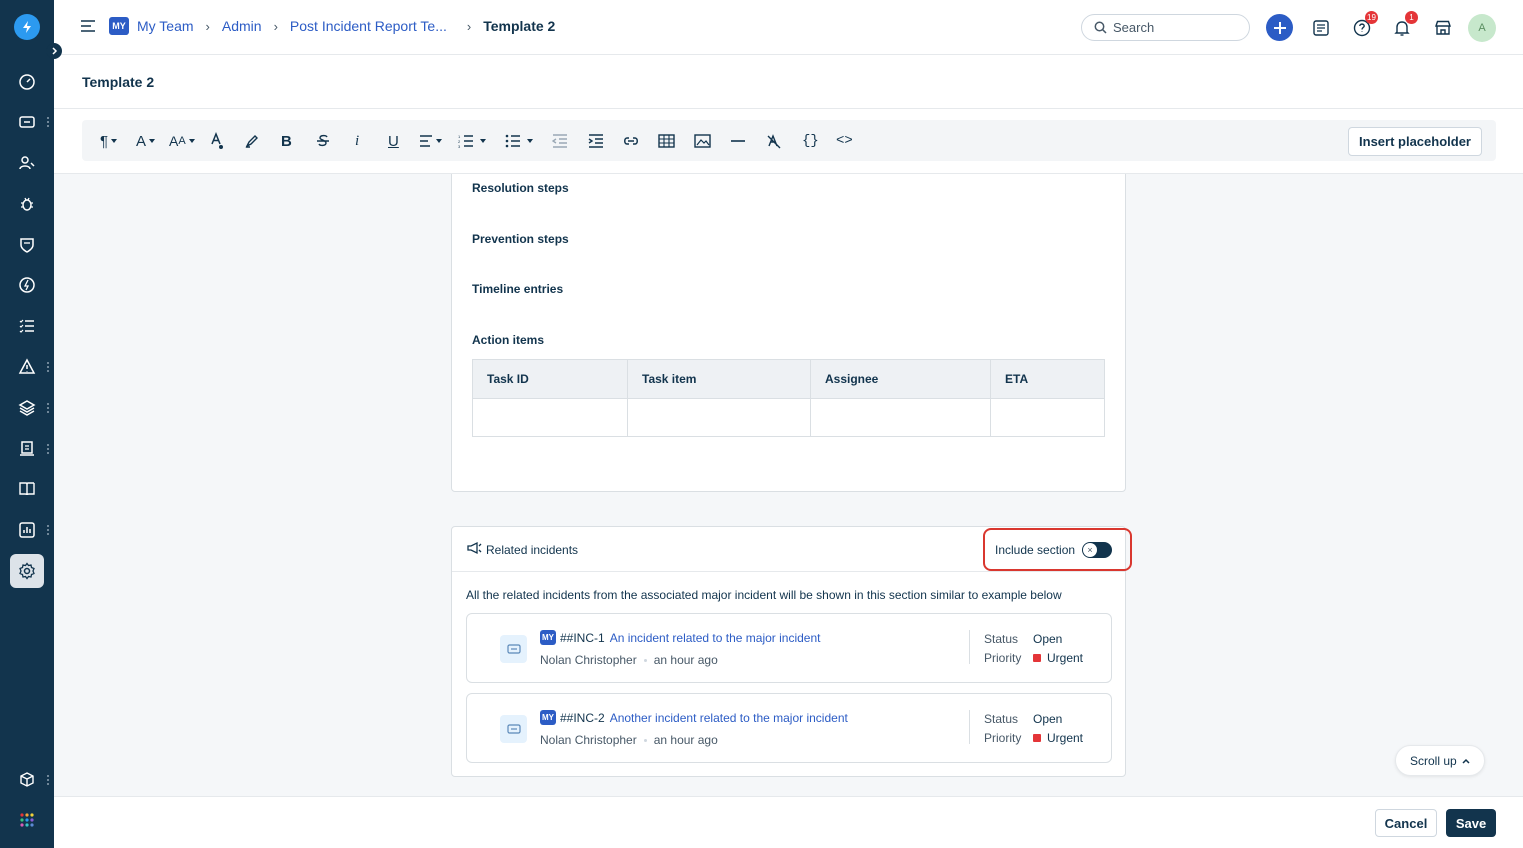 This screenshot has height=848, width=1523. Describe the element at coordinates (27, 285) in the screenshot. I see `releases-icon` at that location.